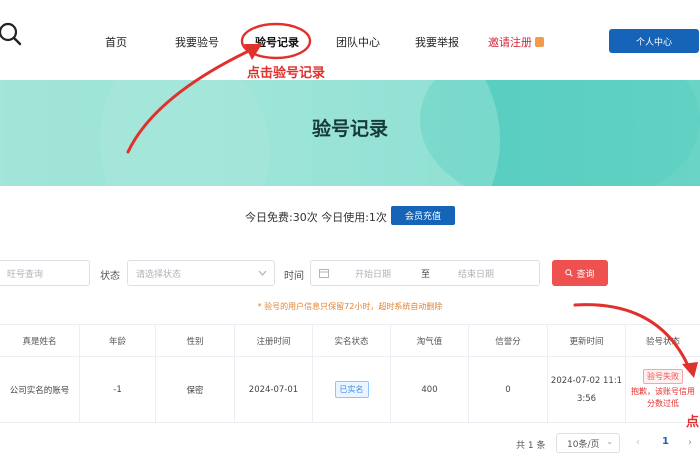  I want to click on annotation-circle, so click(276, 41).